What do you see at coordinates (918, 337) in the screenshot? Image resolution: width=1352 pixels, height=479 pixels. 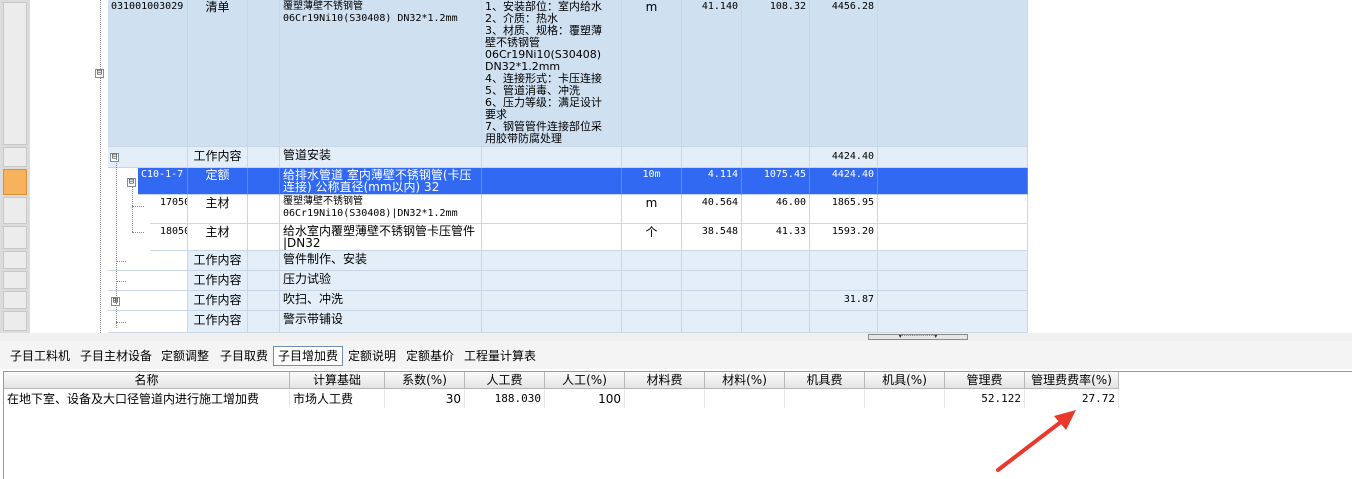 I see `splitter-grip: ▾·················▾` at bounding box center [918, 337].